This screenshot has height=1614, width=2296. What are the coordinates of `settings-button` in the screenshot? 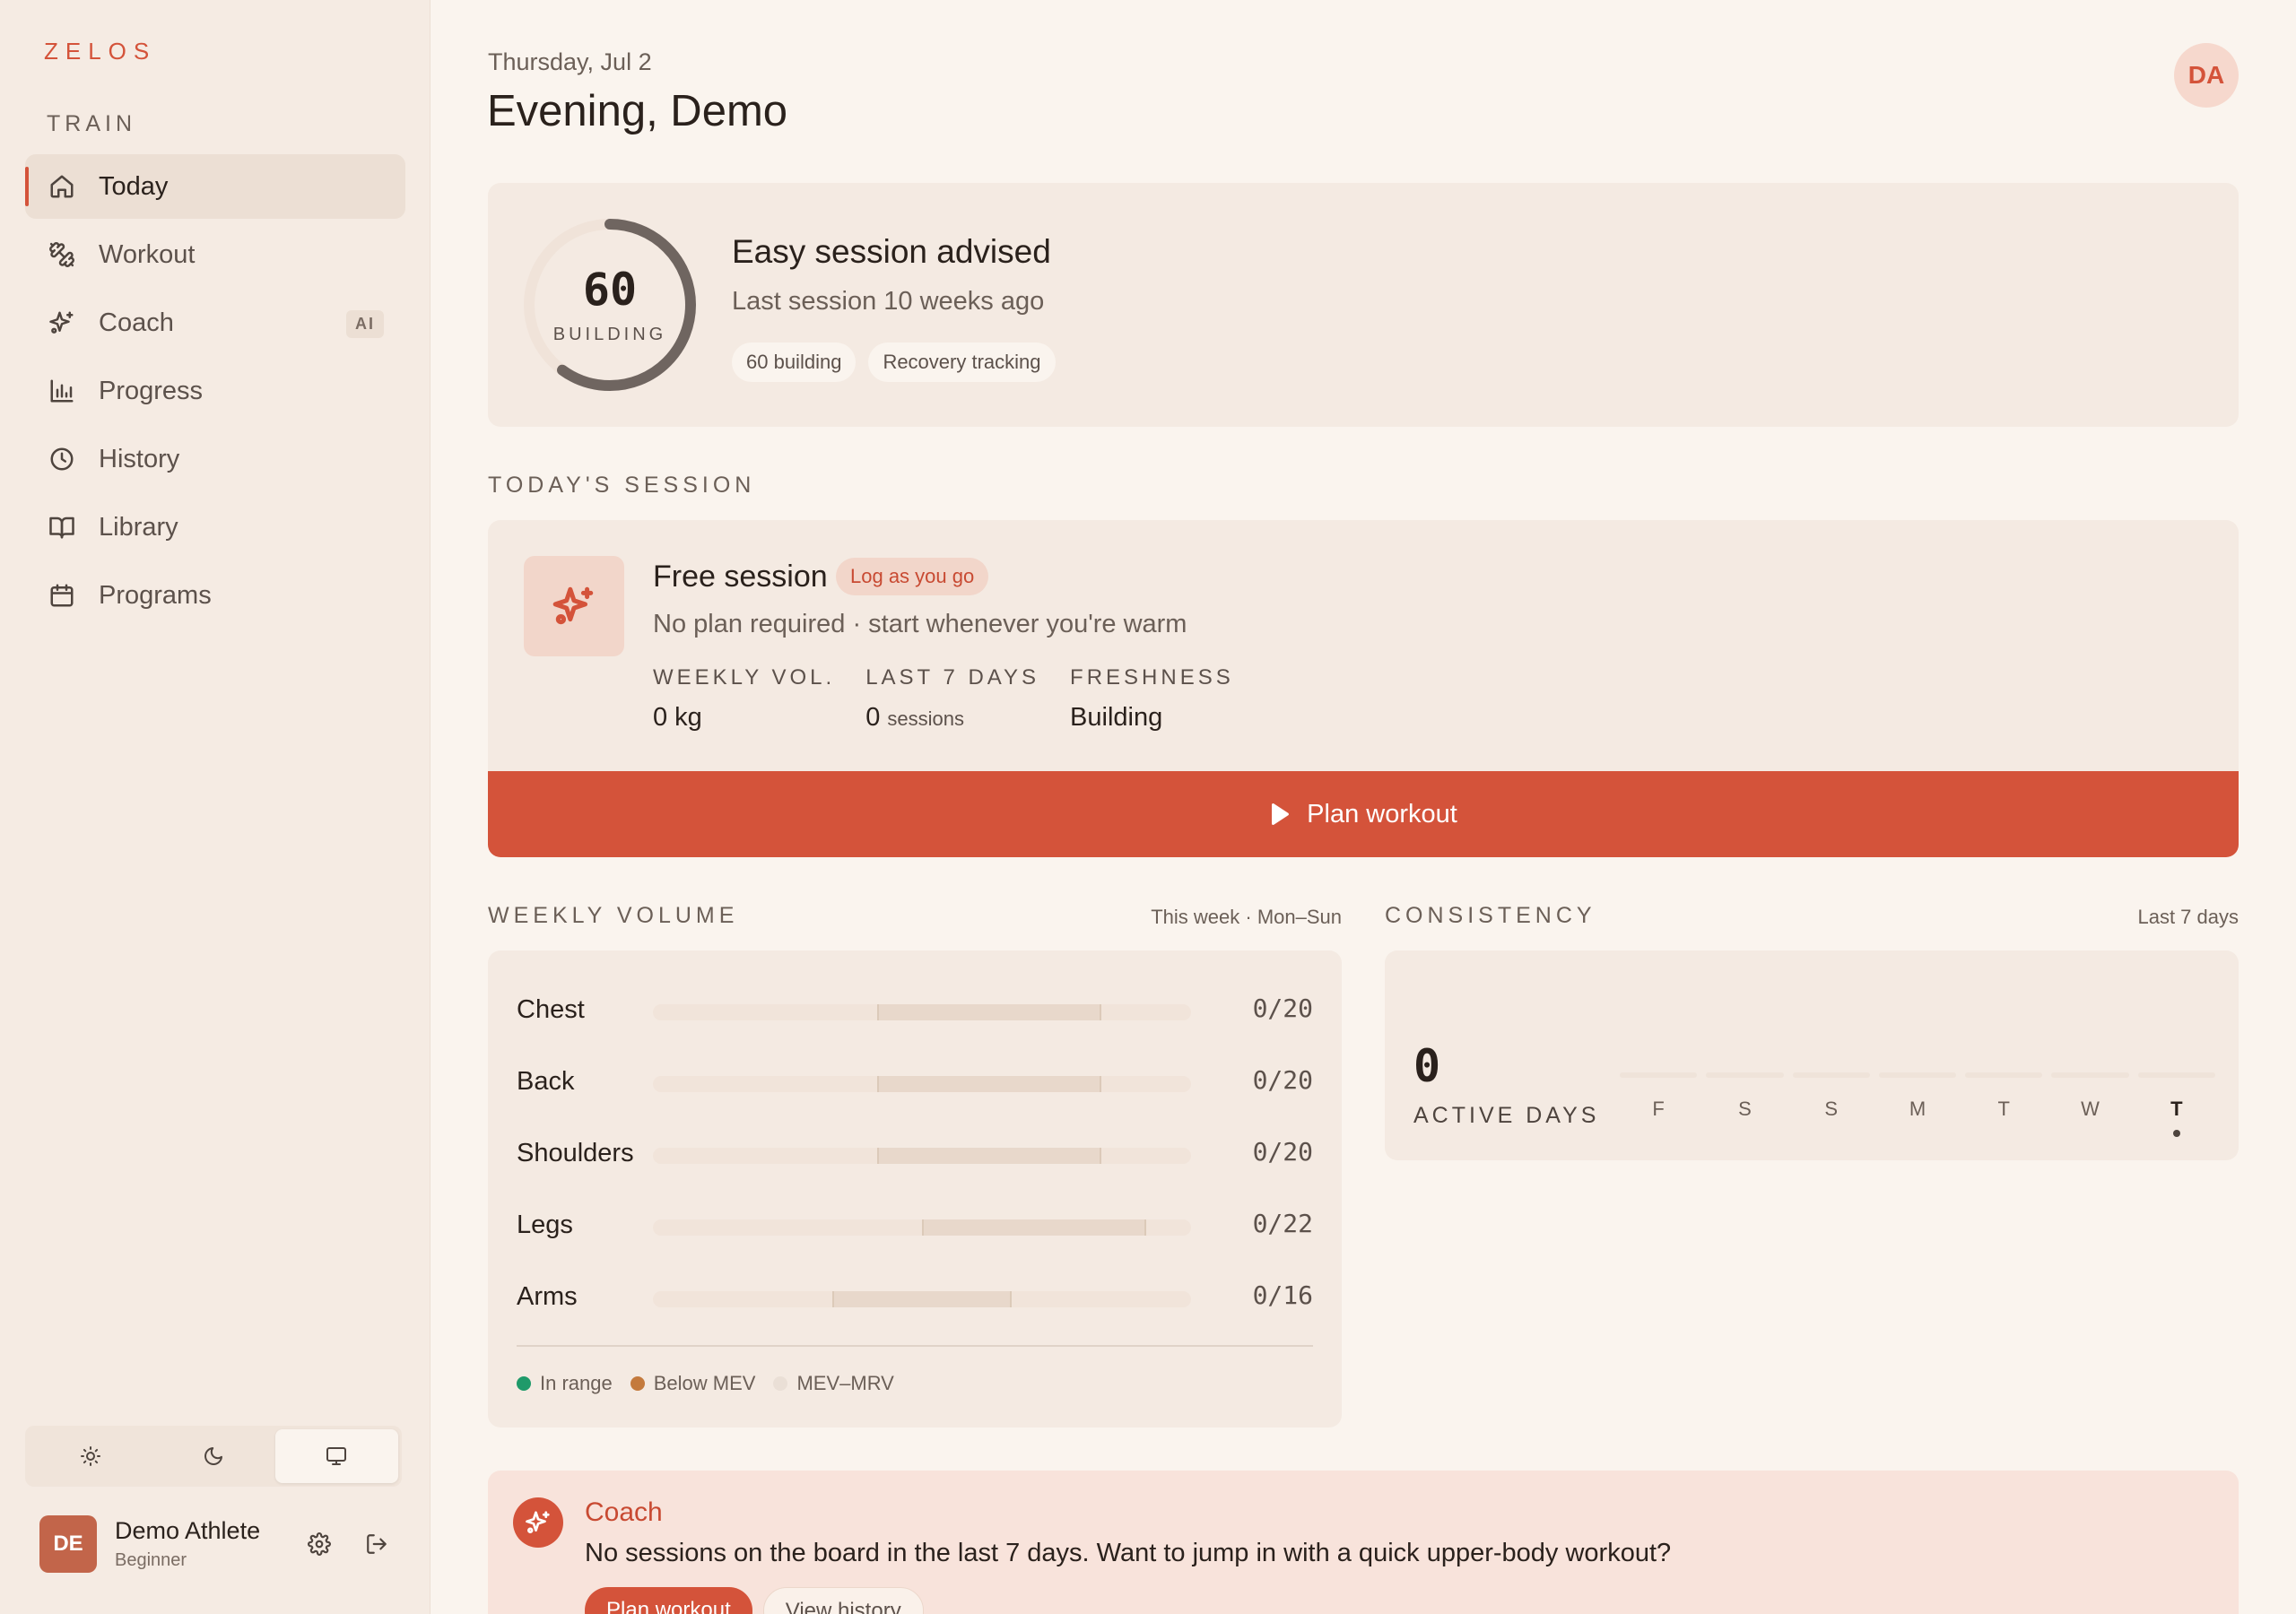 It's located at (319, 1544).